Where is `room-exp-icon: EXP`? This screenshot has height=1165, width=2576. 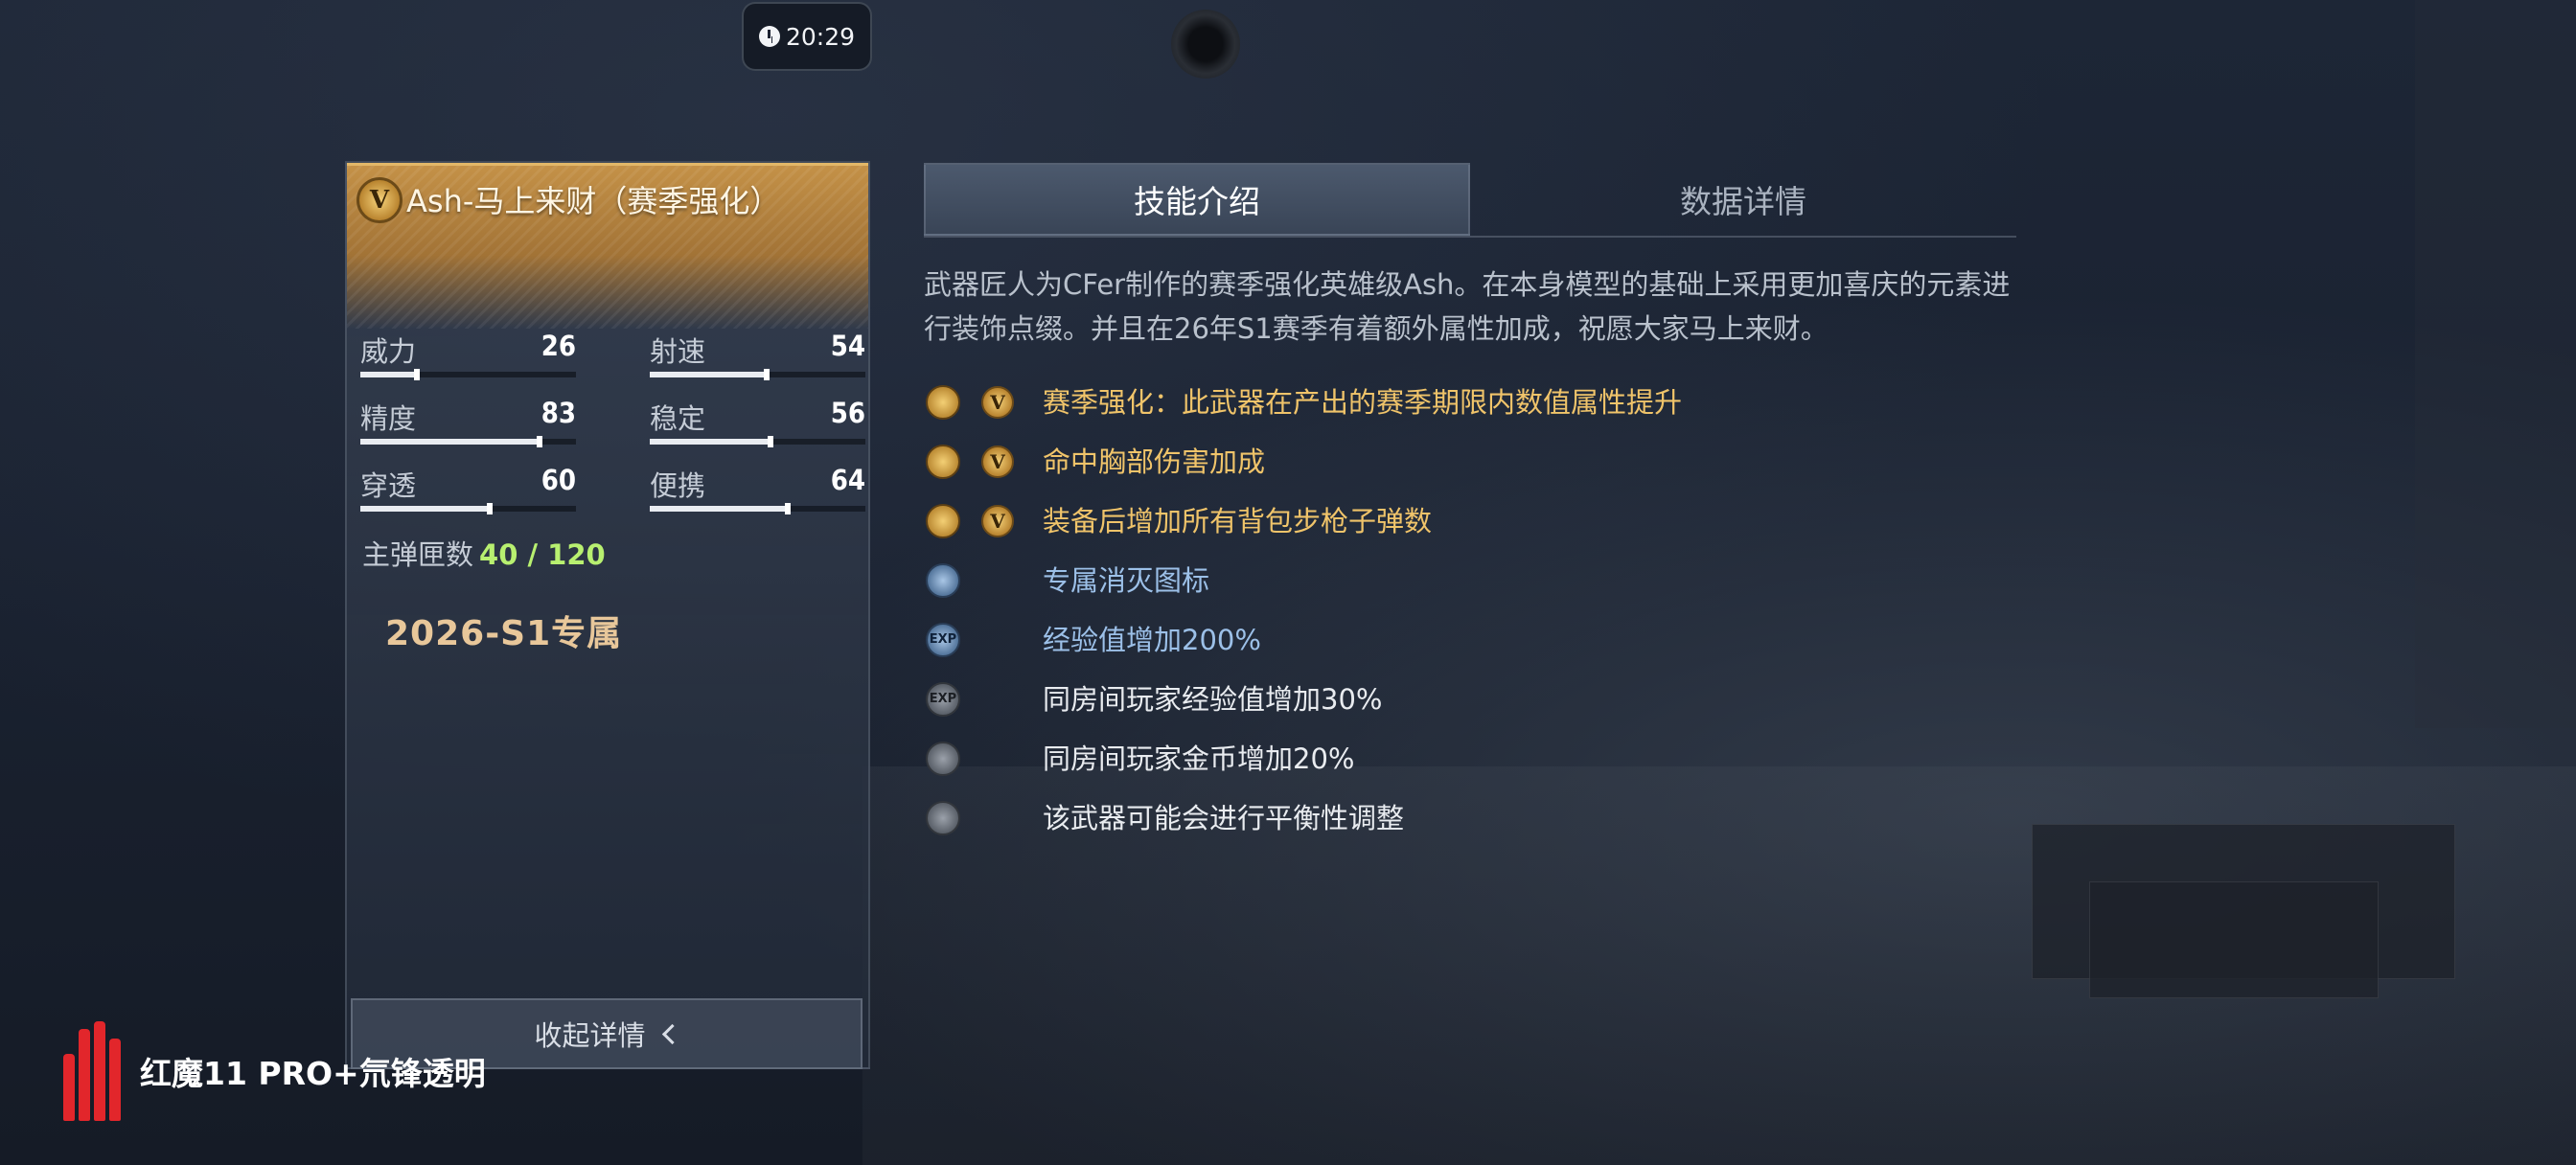
room-exp-icon: EXP is located at coordinates (943, 699).